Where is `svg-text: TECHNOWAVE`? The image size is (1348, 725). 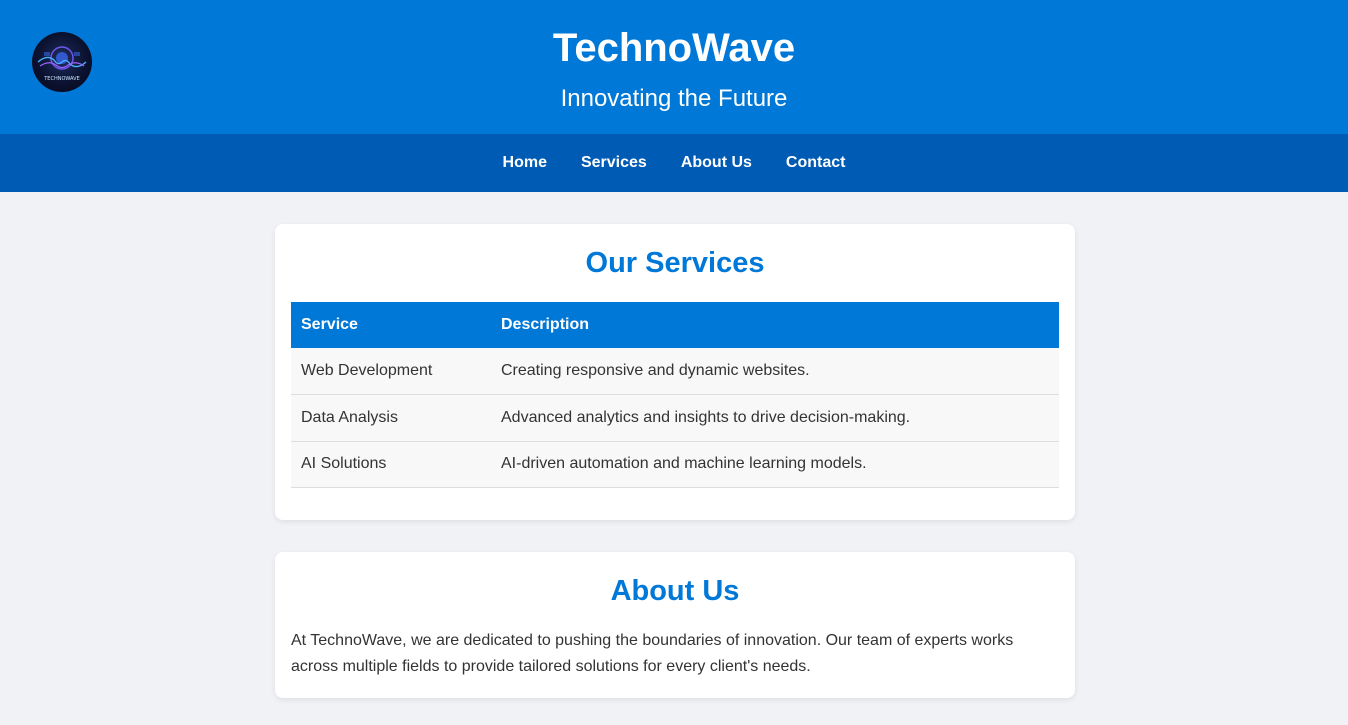 svg-text: TECHNOWAVE is located at coordinates (61, 79).